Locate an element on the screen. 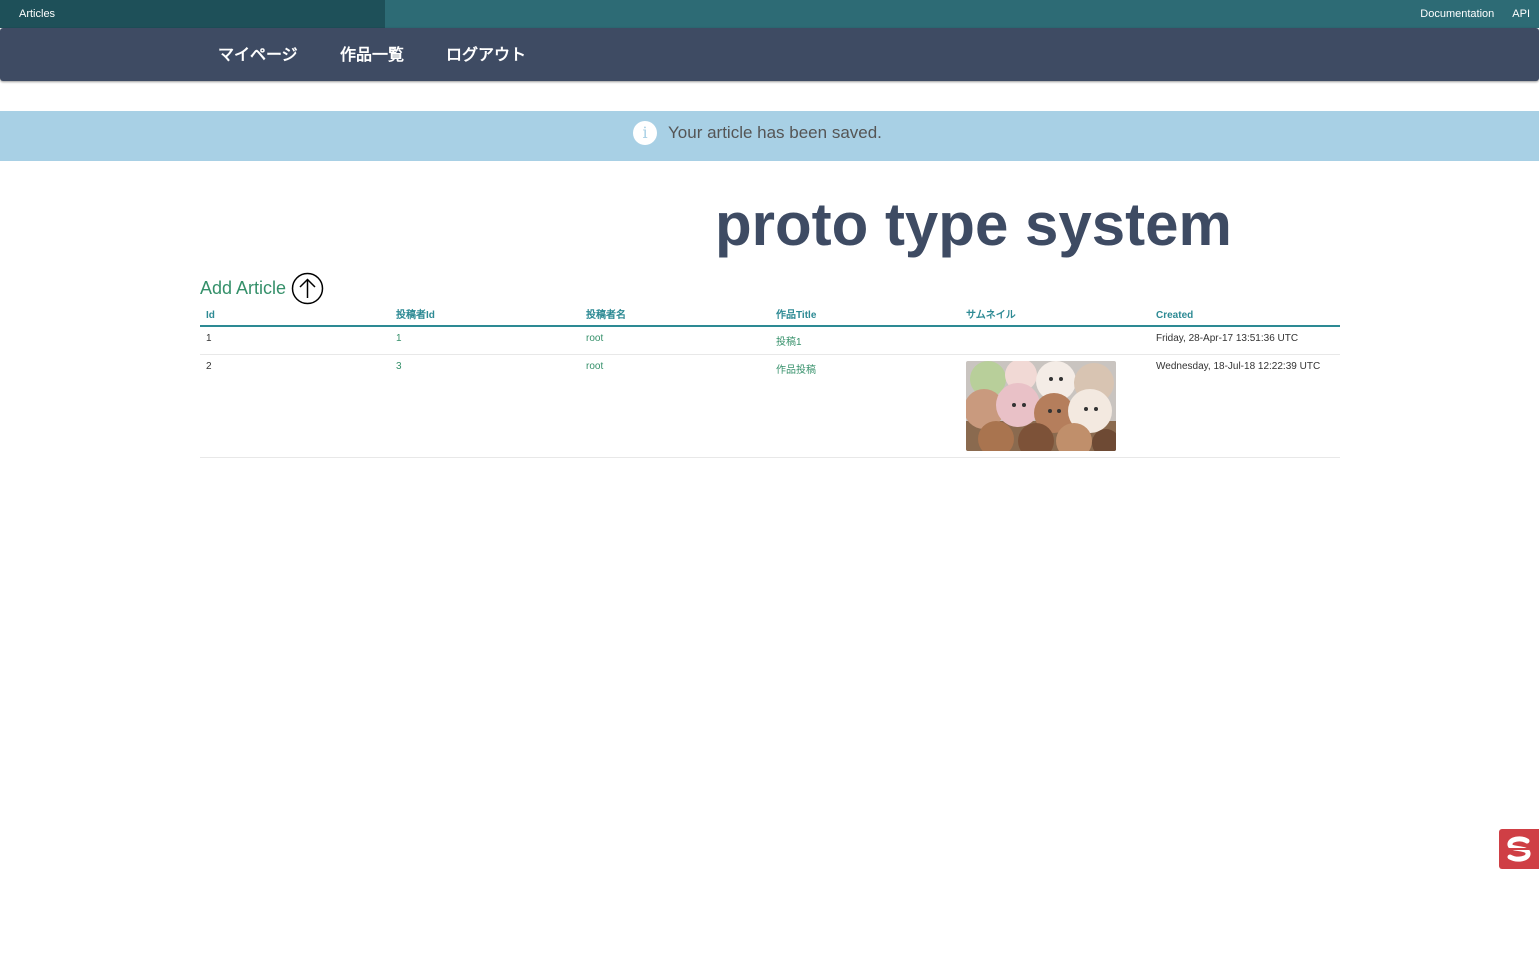 This screenshot has height=961, width=1539. documentation-link: Documentation is located at coordinates (1457, 14).